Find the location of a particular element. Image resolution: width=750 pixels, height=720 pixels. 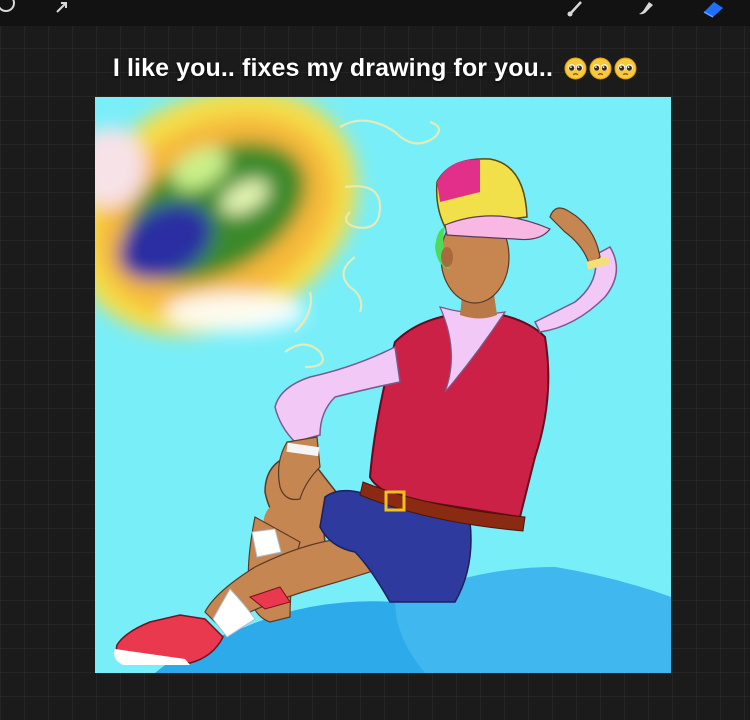

video-caption: I like you.. fixes my drawing for you.. is located at coordinates (375, 68).